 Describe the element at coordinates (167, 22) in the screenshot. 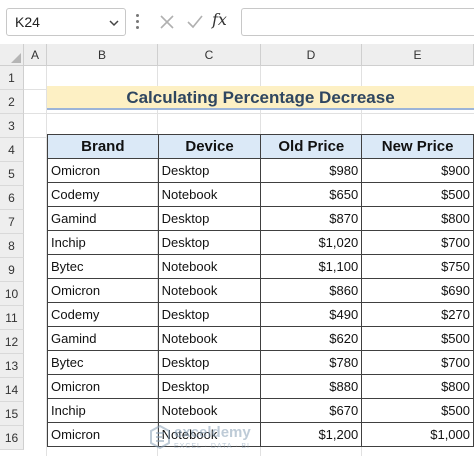

I see `cancel-icon` at that location.